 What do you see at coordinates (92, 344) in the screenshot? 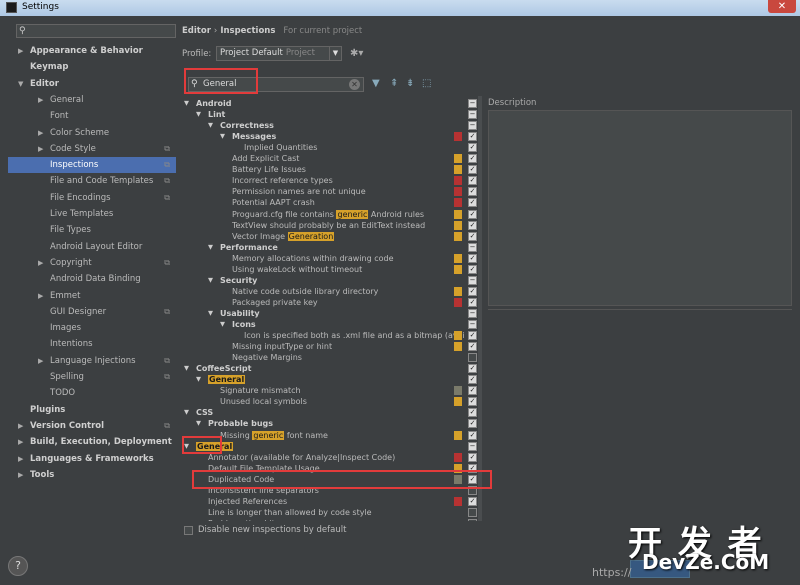
I see `sidebar-item-intentions: Intentions` at bounding box center [92, 344].